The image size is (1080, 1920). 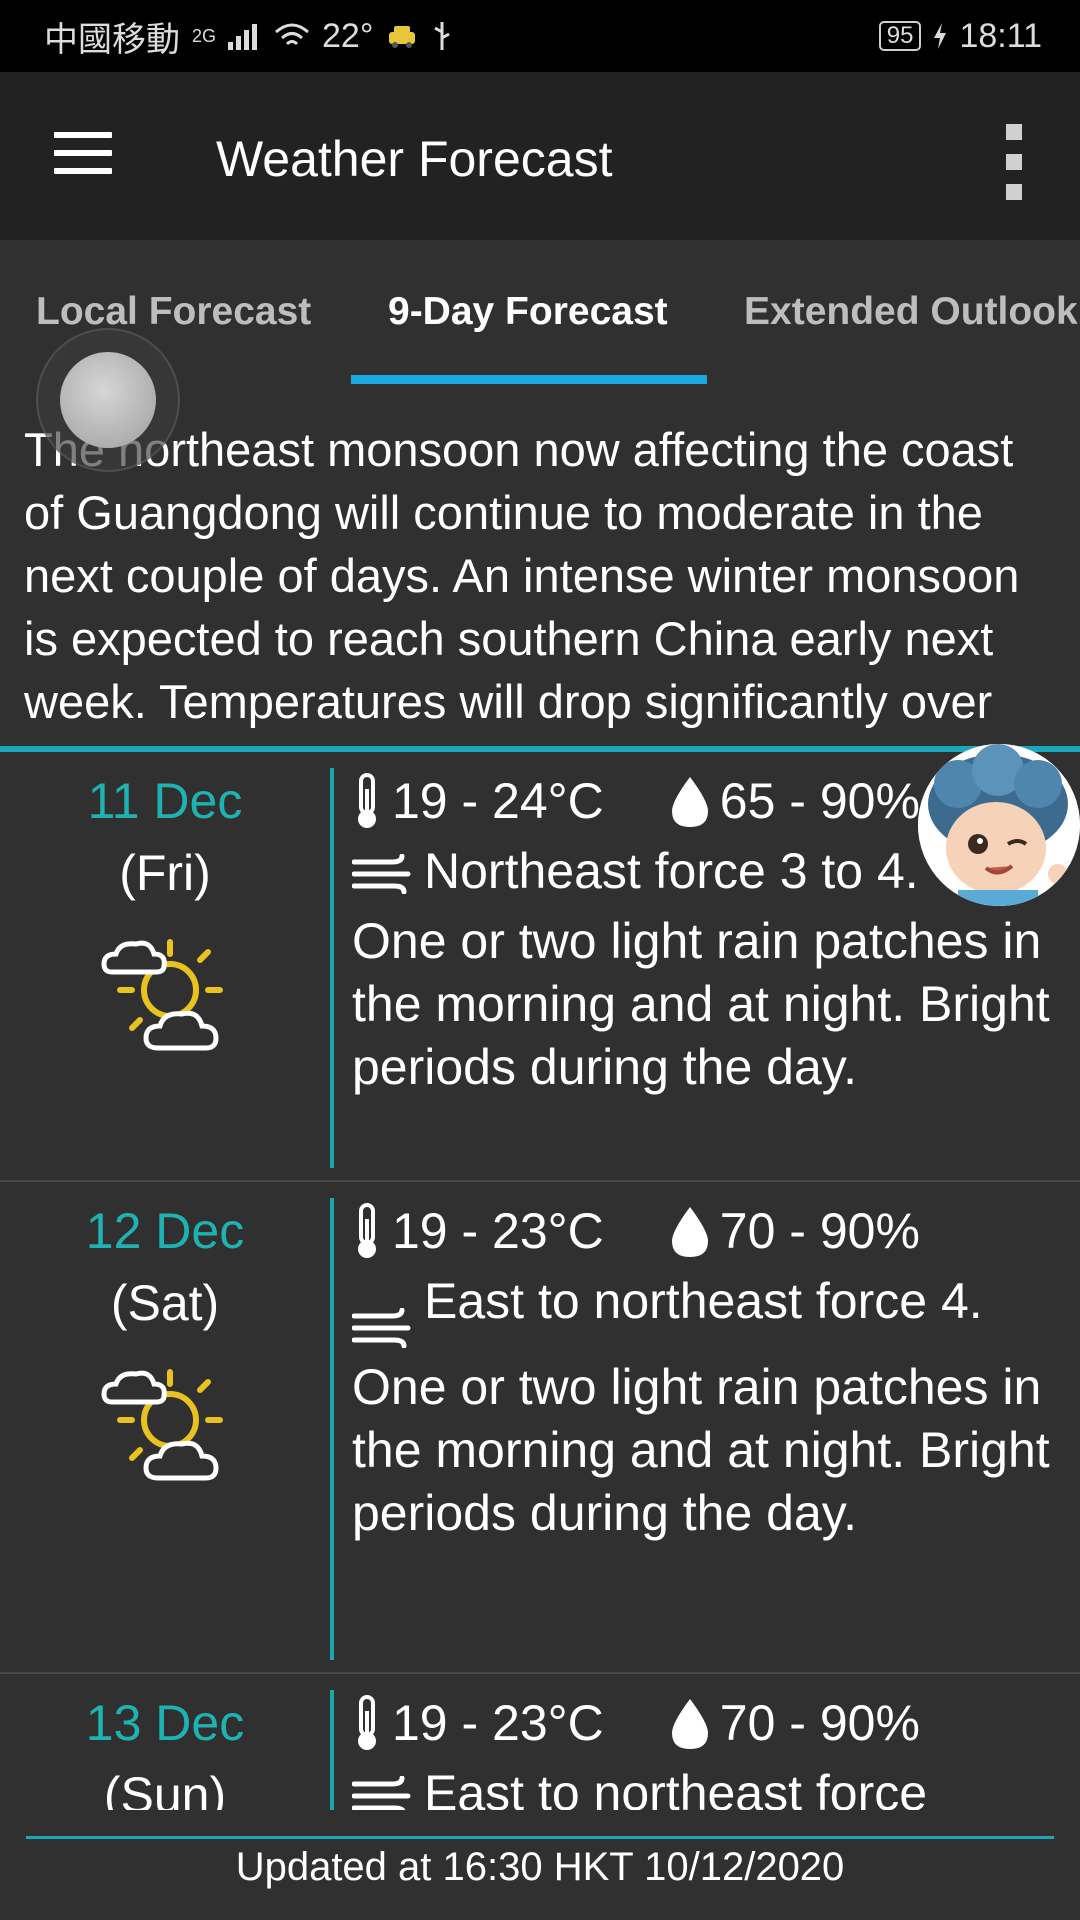 I want to click on wind-description: Northeast force 3 to 4., so click(x=671, y=871).